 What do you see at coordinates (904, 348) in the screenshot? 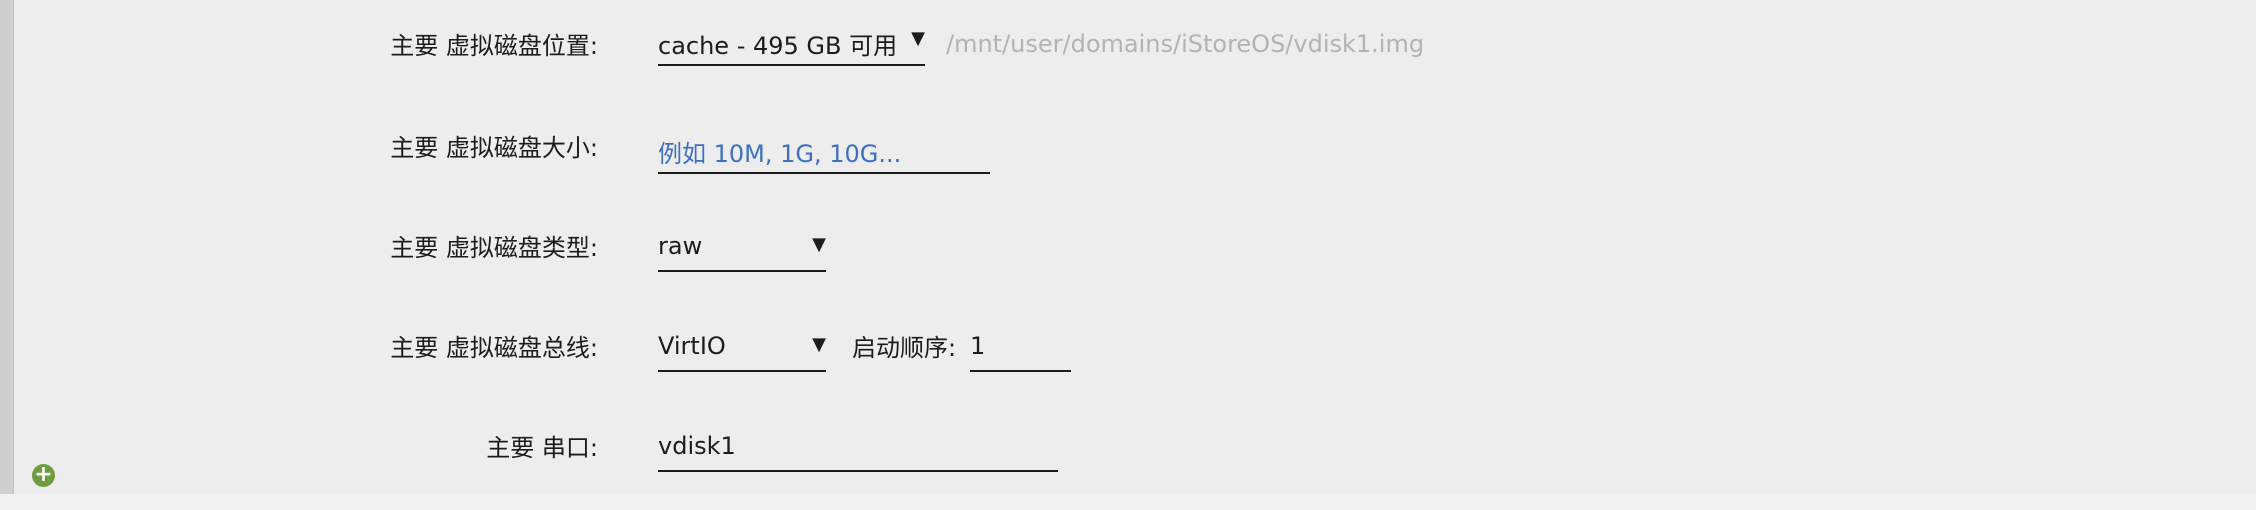
I see `boot-order-label: 启动顺序:` at bounding box center [904, 348].